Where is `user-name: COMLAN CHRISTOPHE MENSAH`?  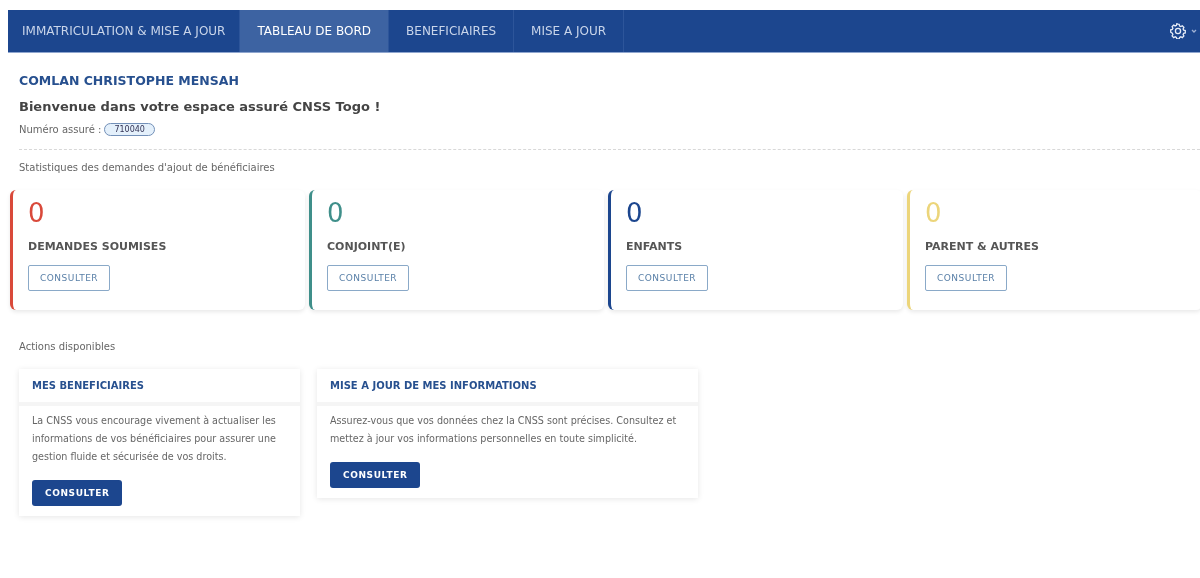
user-name: COMLAN CHRISTOPHE MENSAH is located at coordinates (129, 80).